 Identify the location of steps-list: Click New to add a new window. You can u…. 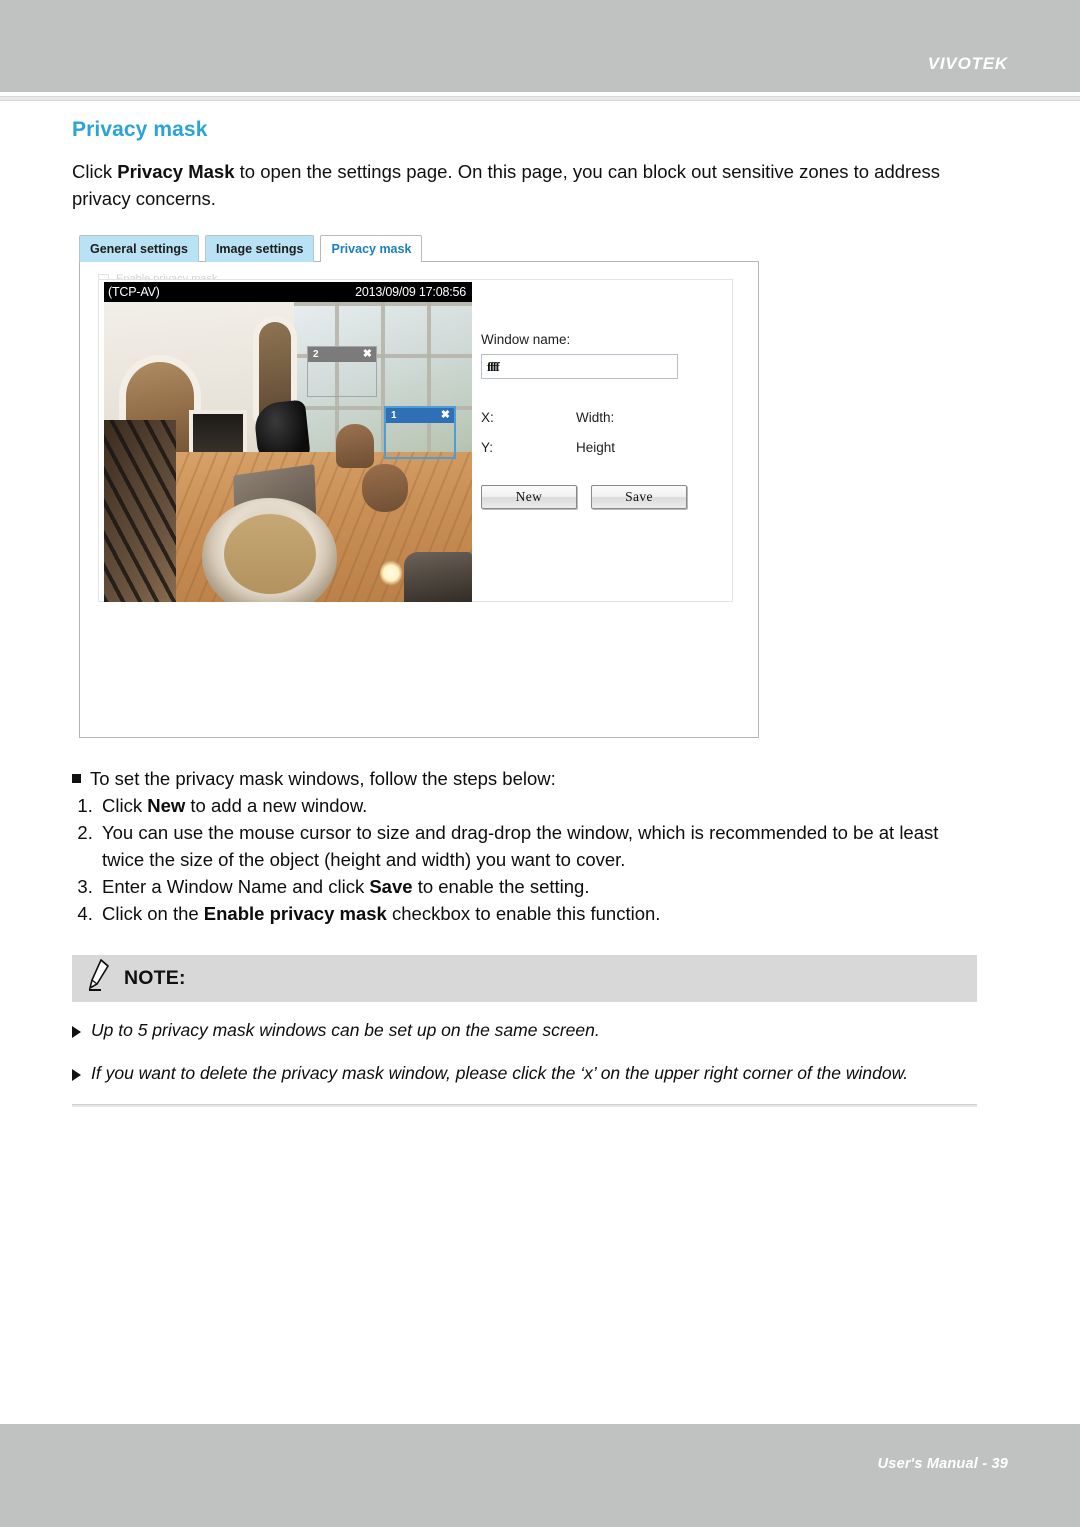
(522, 859).